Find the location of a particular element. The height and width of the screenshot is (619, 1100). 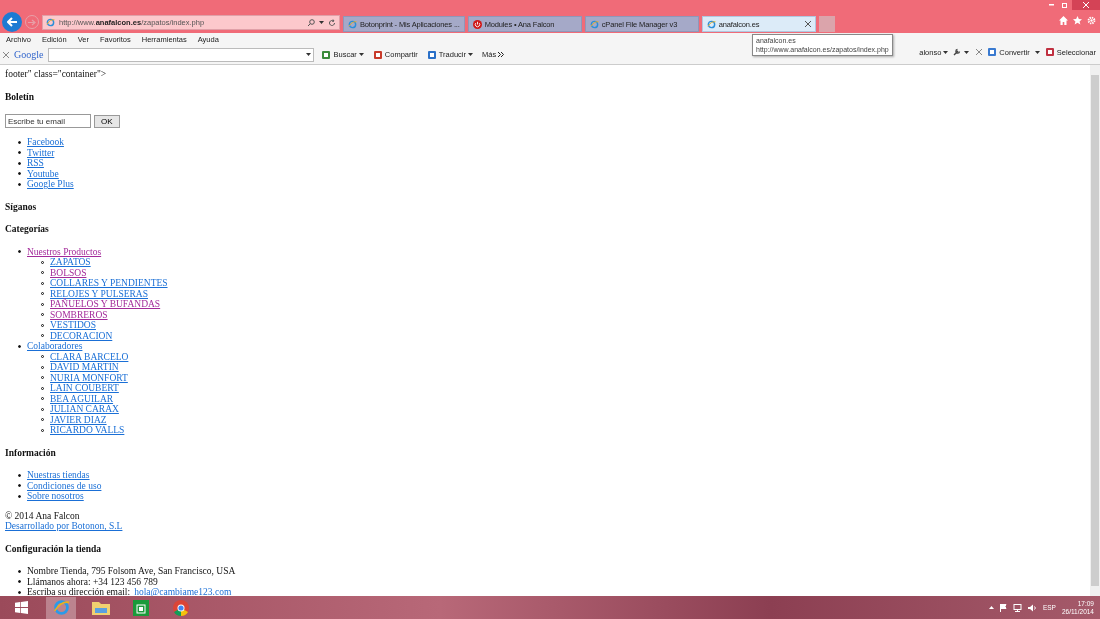

link: Nuestras tiendas is located at coordinates (58, 475).